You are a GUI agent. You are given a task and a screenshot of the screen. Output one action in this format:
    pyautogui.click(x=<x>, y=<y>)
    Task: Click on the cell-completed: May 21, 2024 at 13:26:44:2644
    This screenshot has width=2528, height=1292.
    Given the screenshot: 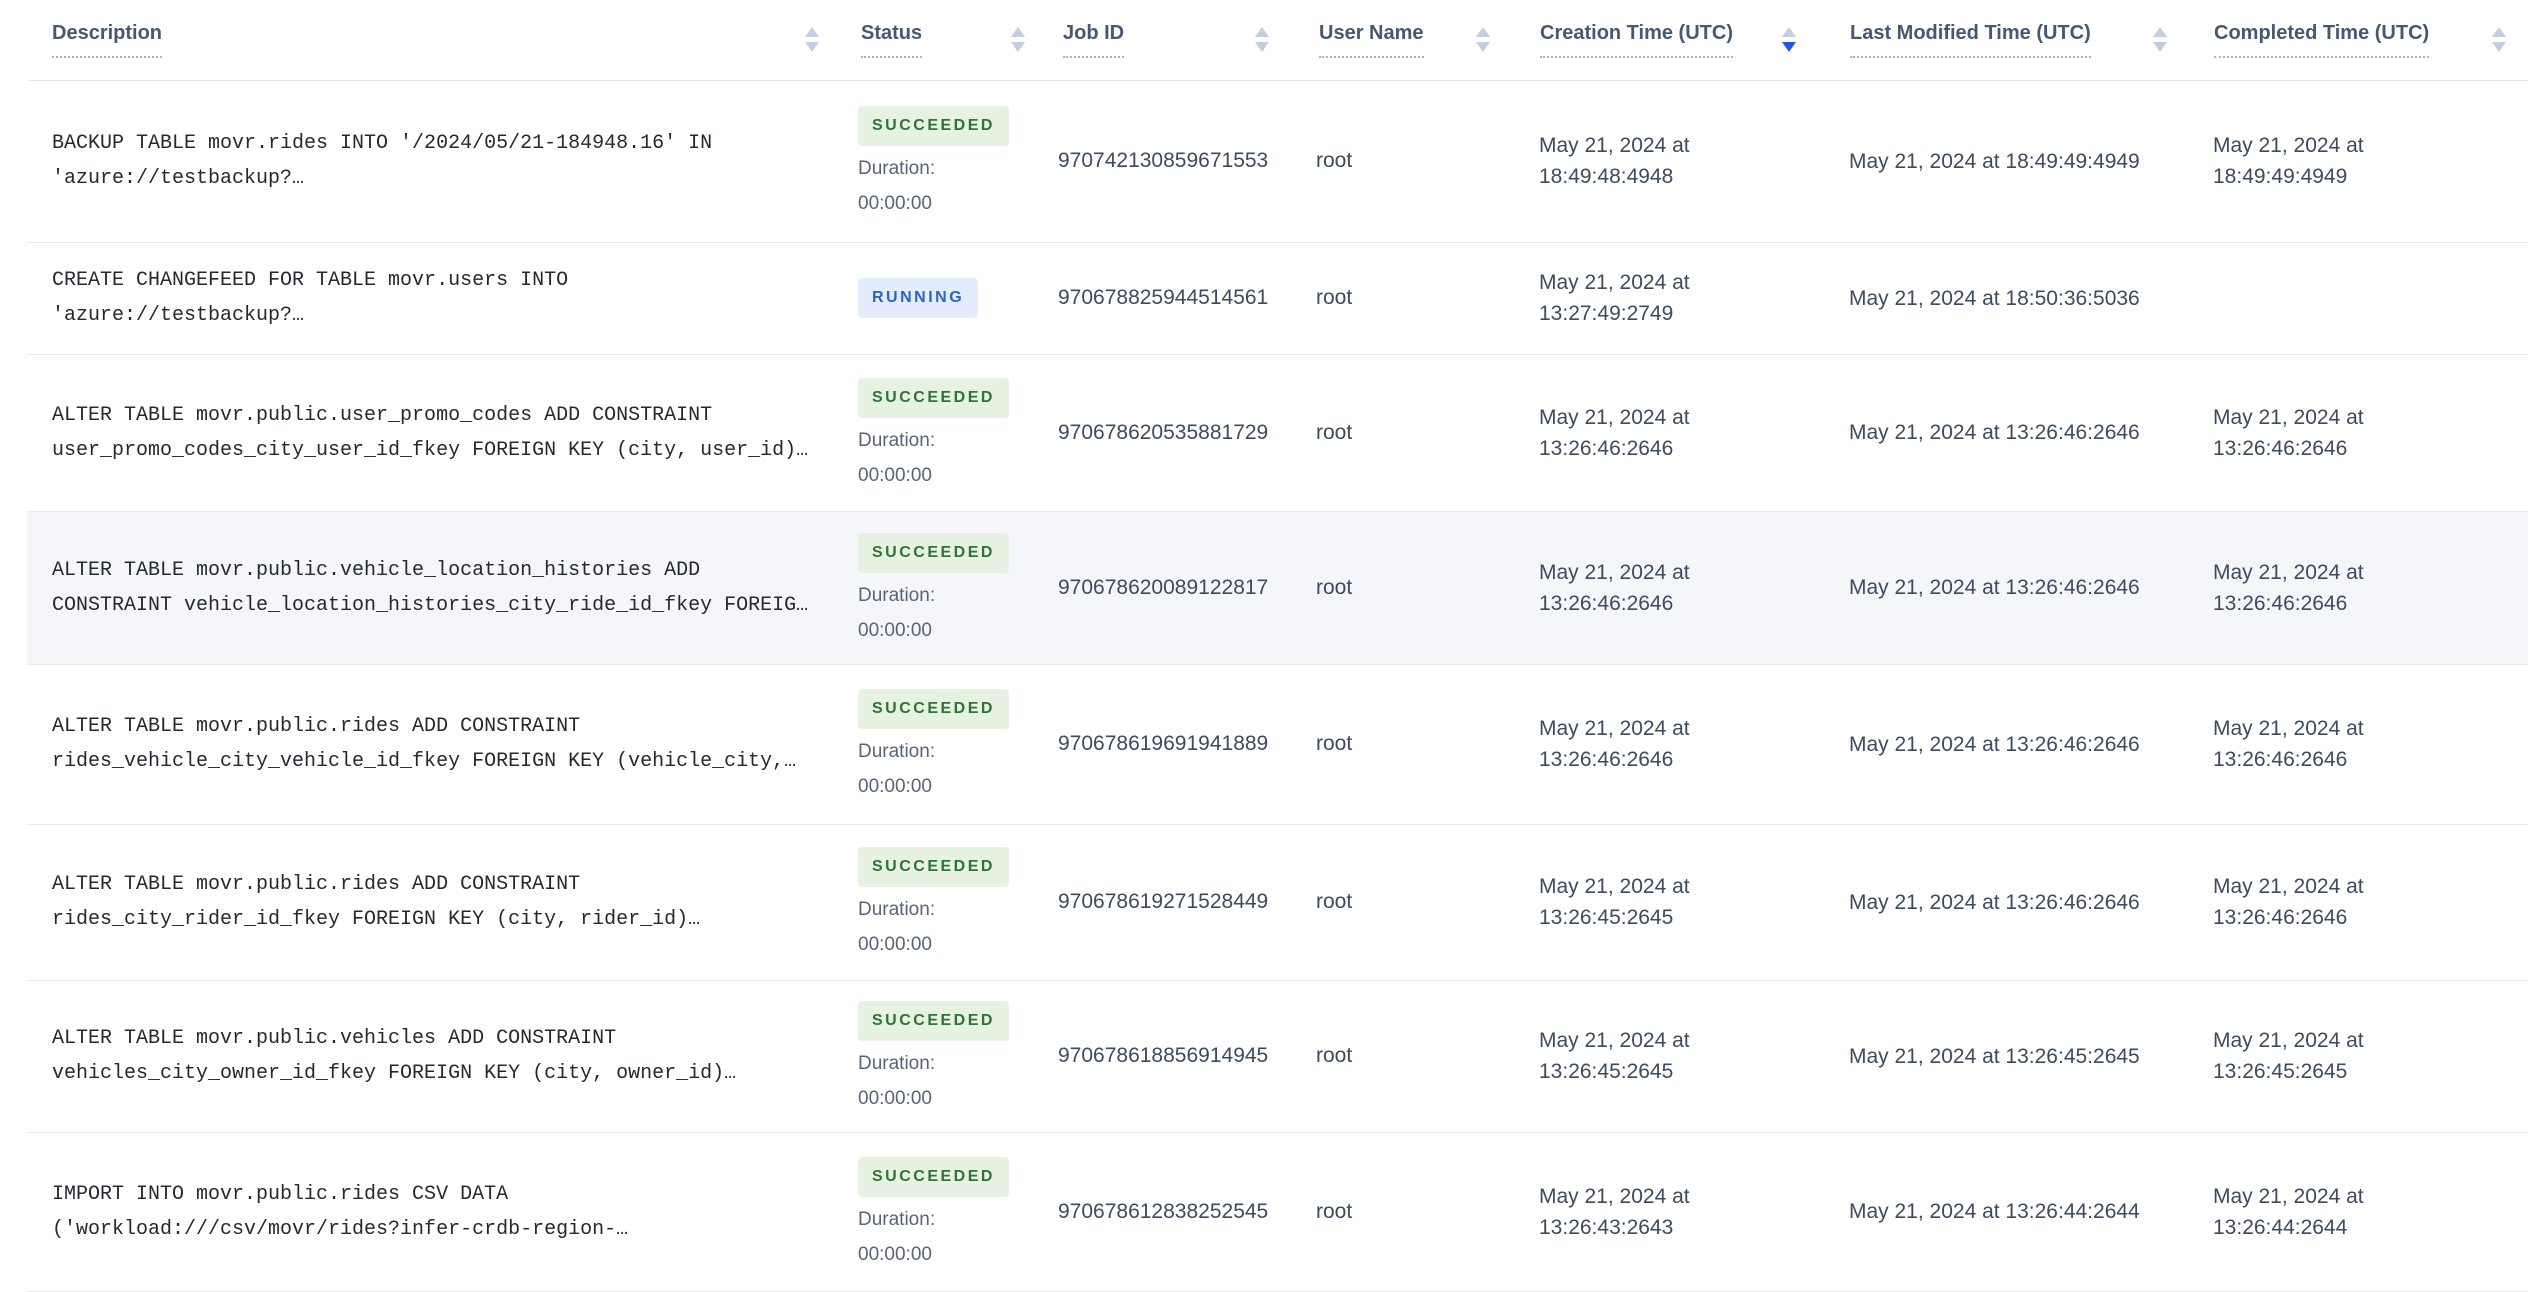 What is the action you would take?
    pyautogui.click(x=2368, y=1211)
    